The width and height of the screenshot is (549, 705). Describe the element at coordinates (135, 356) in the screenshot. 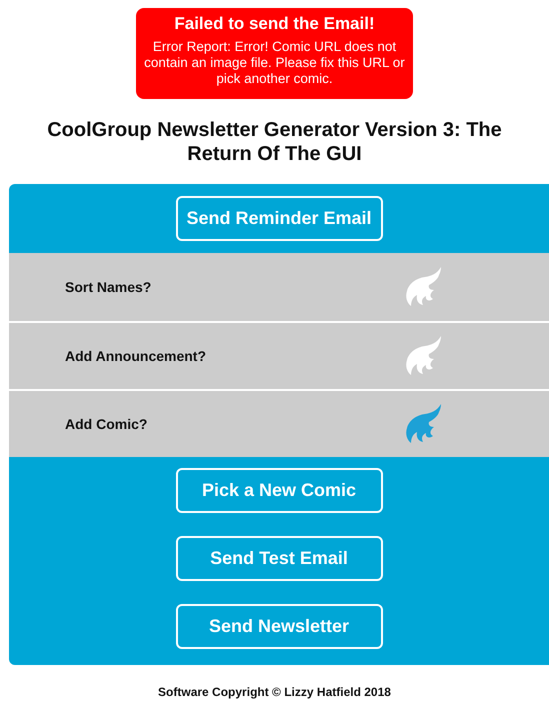

I see `option-label: Add Announcement?` at that location.